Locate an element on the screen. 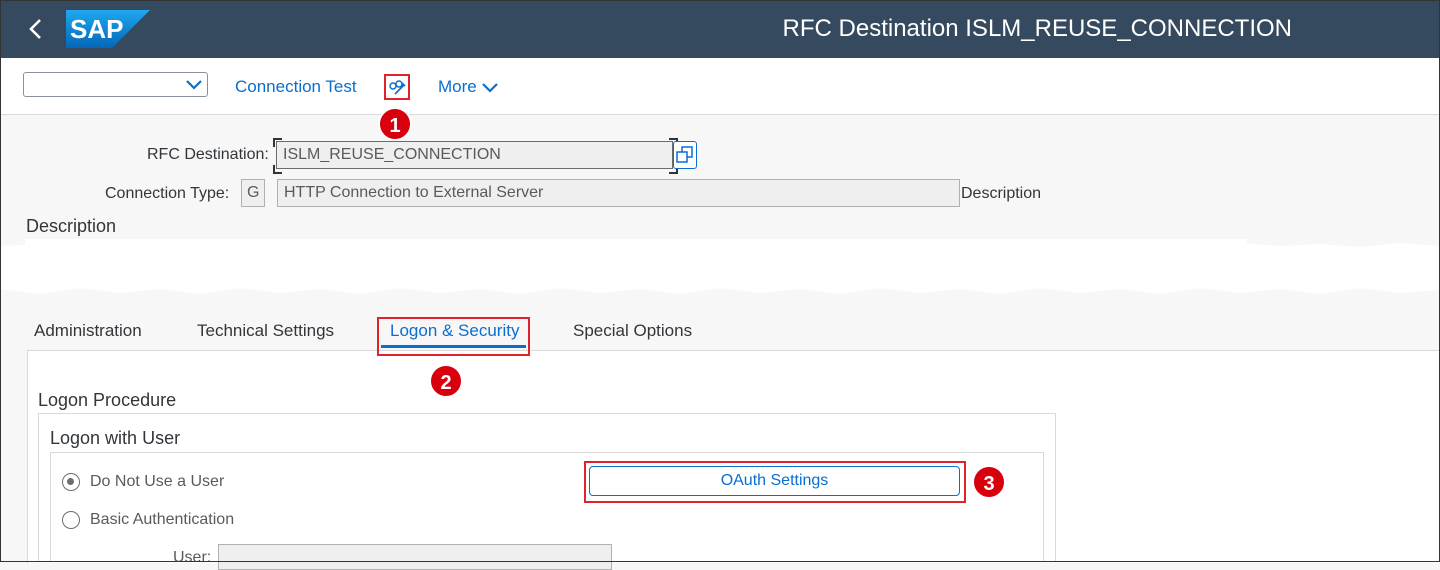 The image size is (1440, 570). user-field is located at coordinates (415, 557).